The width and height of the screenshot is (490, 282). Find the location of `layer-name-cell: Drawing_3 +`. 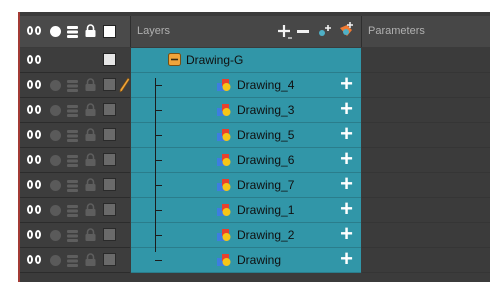

layer-name-cell: Drawing_3 + is located at coordinates (246, 110).